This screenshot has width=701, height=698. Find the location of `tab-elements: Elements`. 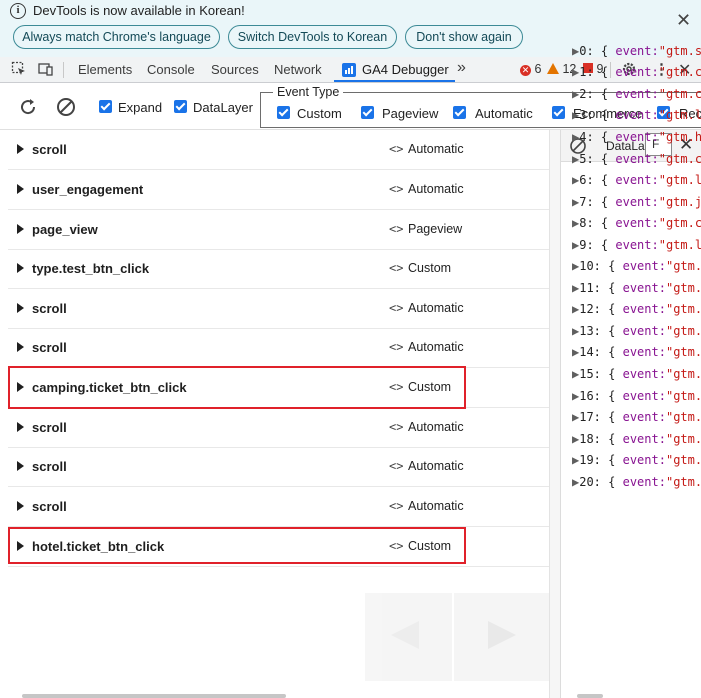

tab-elements: Elements is located at coordinates (105, 69).